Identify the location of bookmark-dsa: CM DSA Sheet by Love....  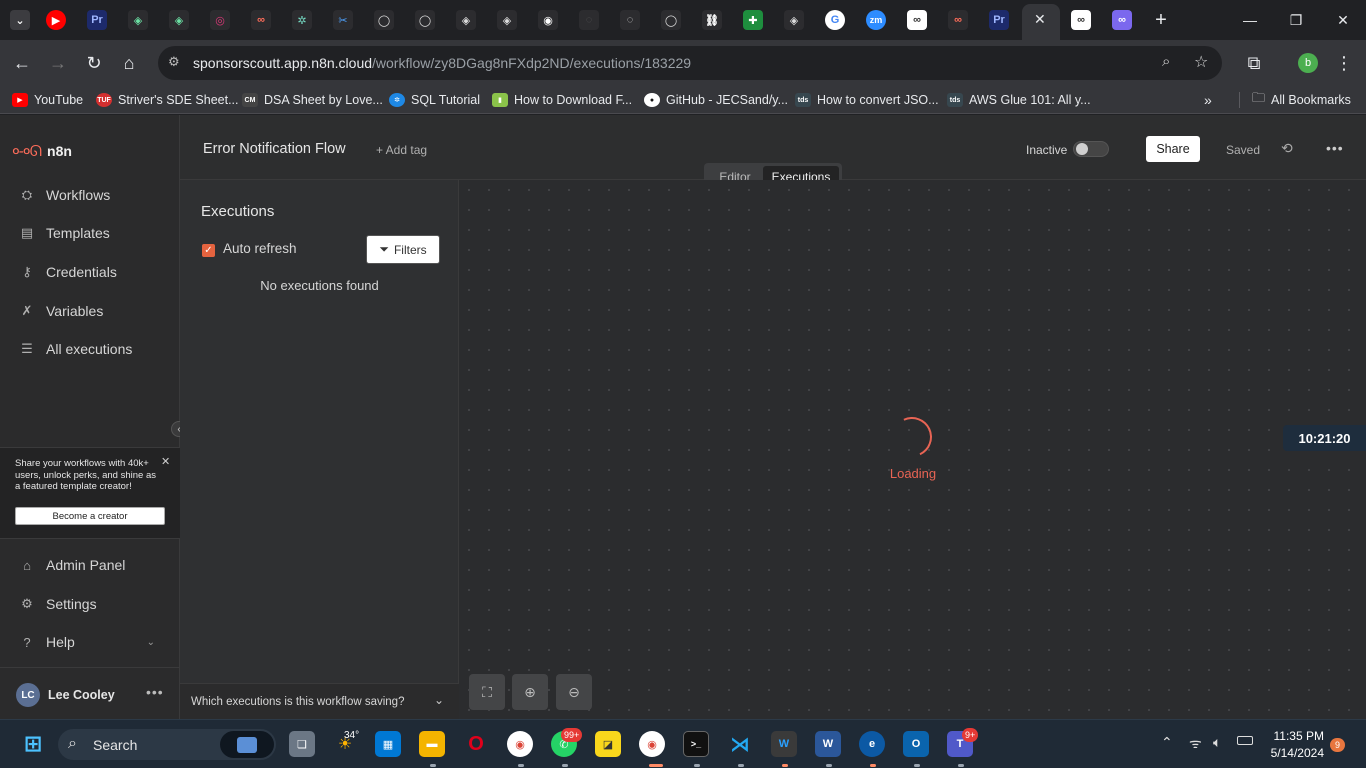
(312, 100).